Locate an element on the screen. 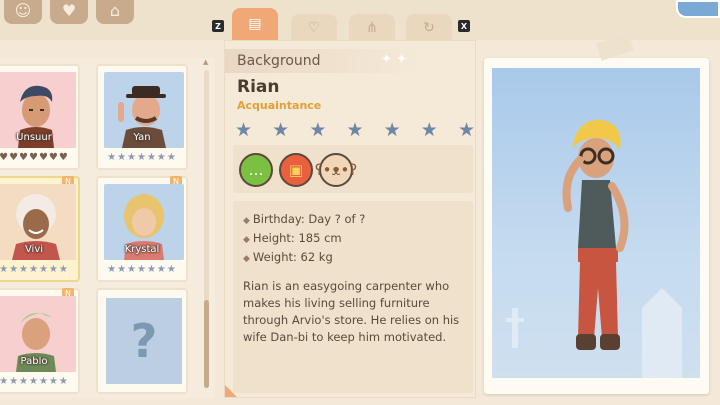 The image size is (720, 405). birthday-line: ◆ Birthday: Day ? of ? is located at coordinates (353, 220).